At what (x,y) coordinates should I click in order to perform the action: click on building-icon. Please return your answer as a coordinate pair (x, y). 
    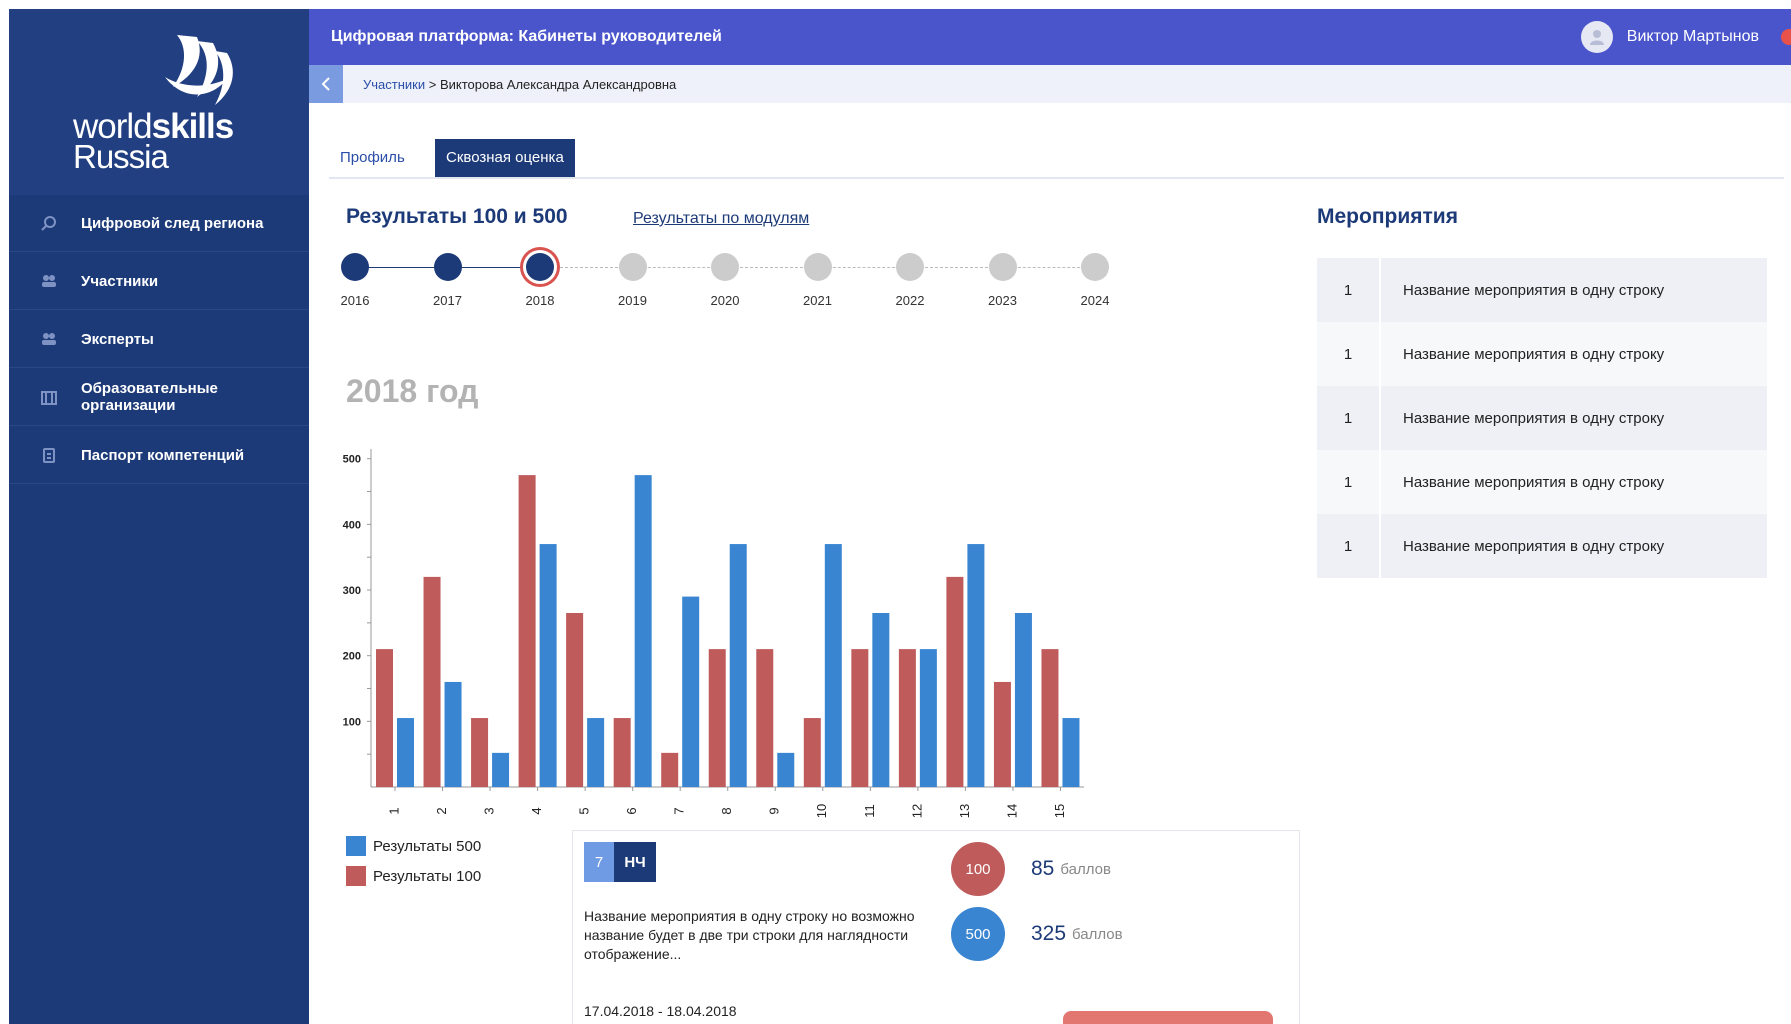
    Looking at the image, I should click on (45, 397).